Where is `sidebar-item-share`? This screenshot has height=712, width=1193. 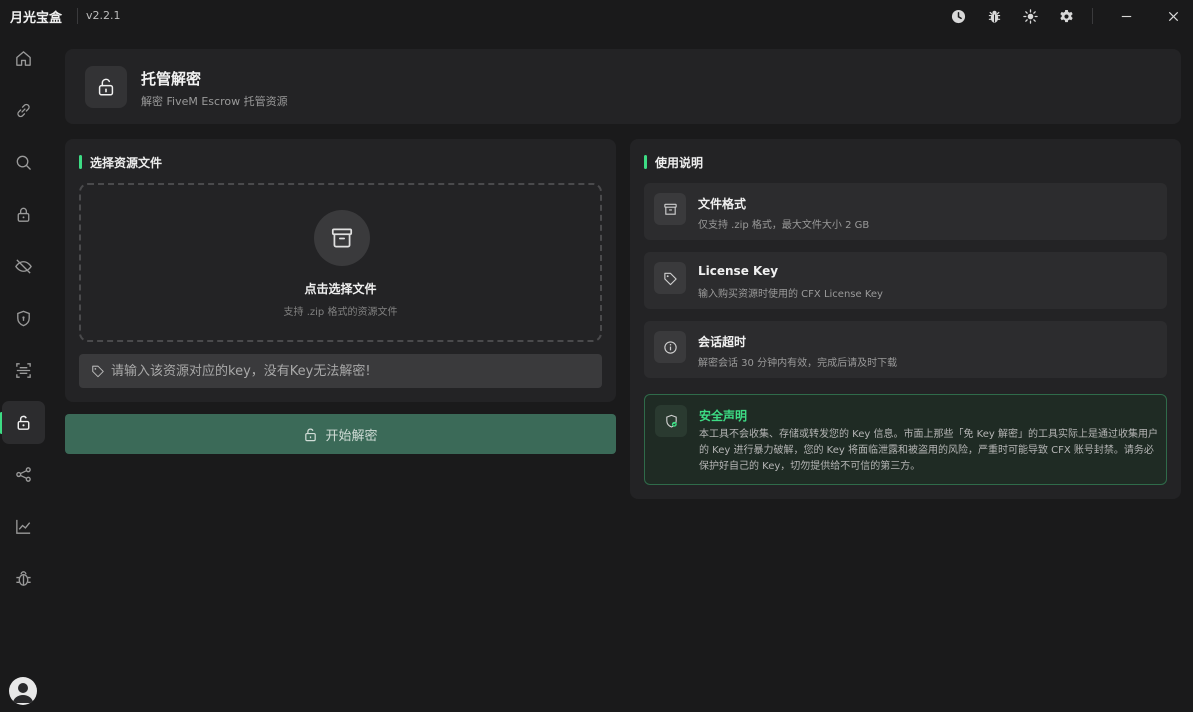
sidebar-item-share is located at coordinates (23, 474).